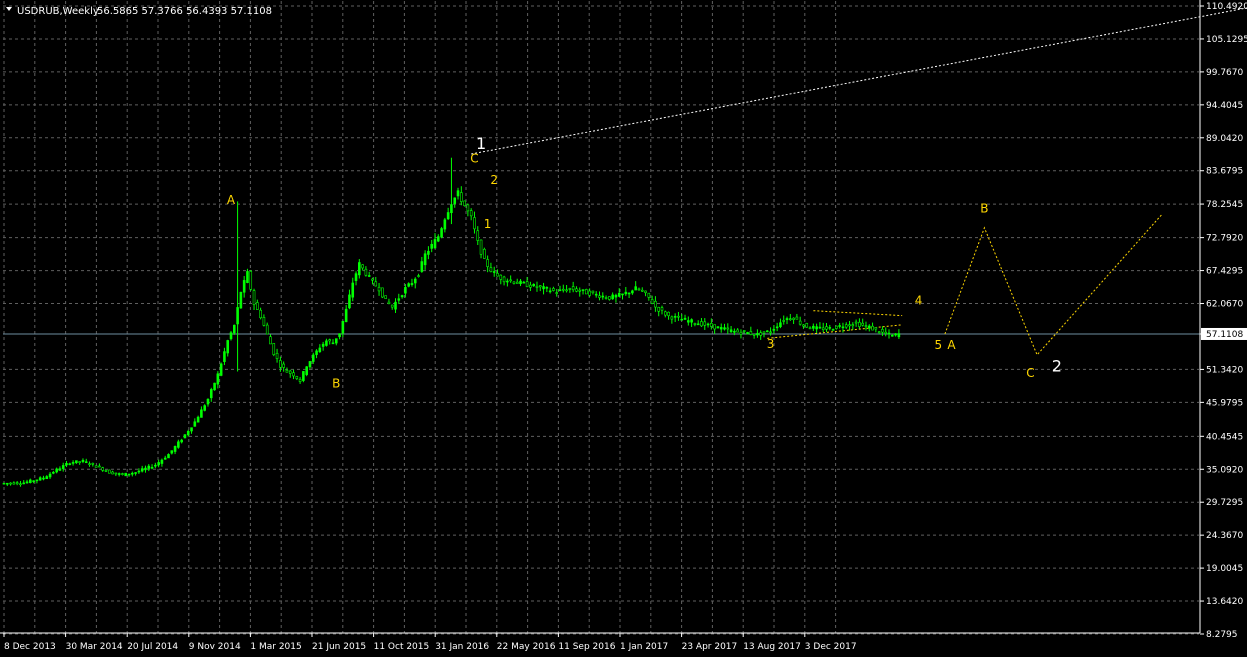  What do you see at coordinates (1224, 470) in the screenshot?
I see `y-tick-label: 35.0920` at bounding box center [1224, 470].